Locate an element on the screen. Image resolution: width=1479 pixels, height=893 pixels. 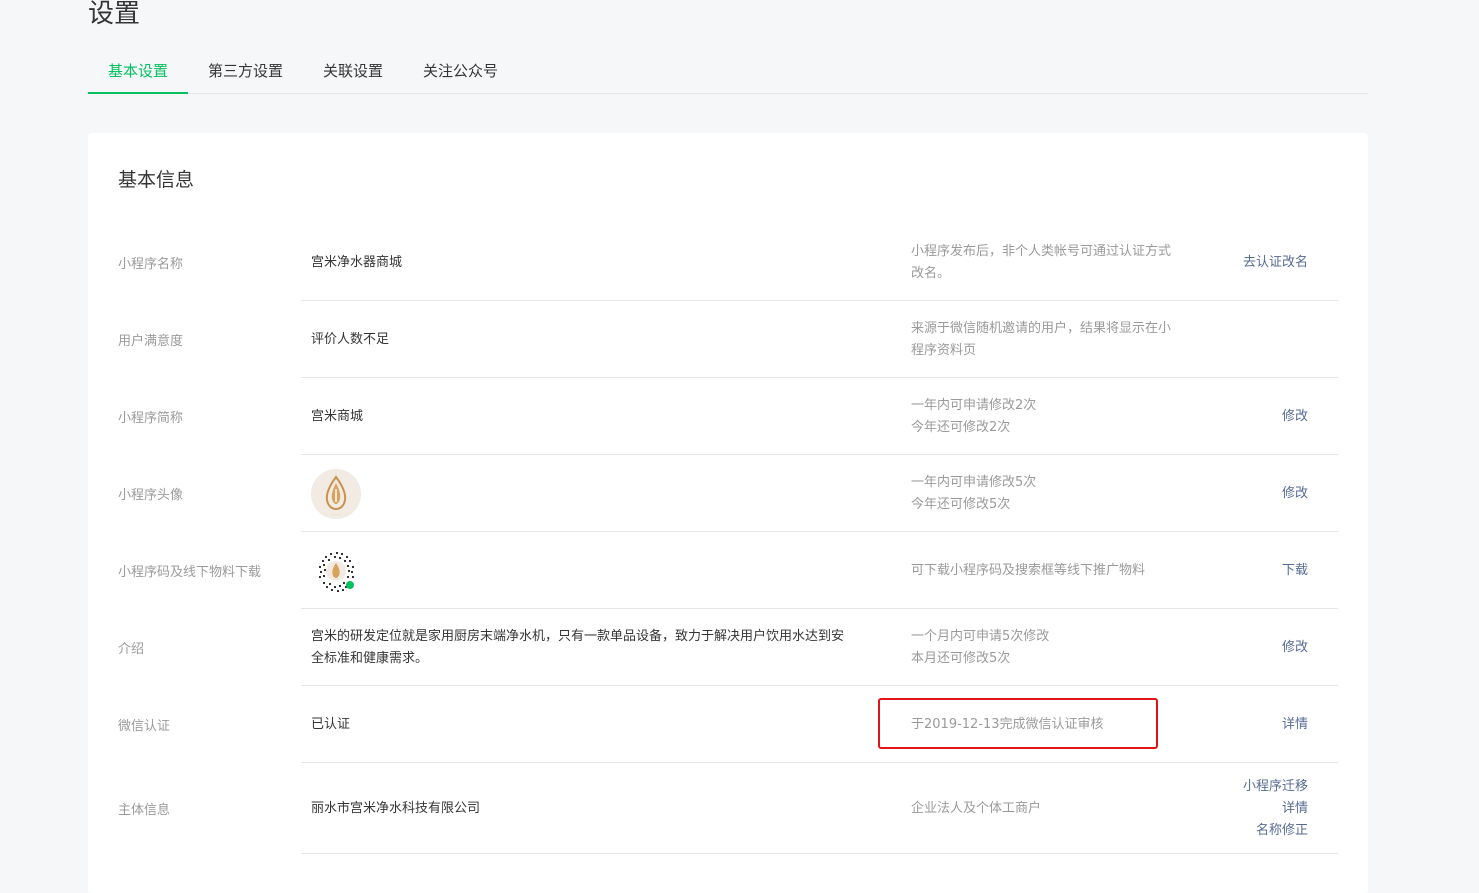
row-actions: 小程序迁移 详情 名称修正 is located at coordinates (1254, 809).